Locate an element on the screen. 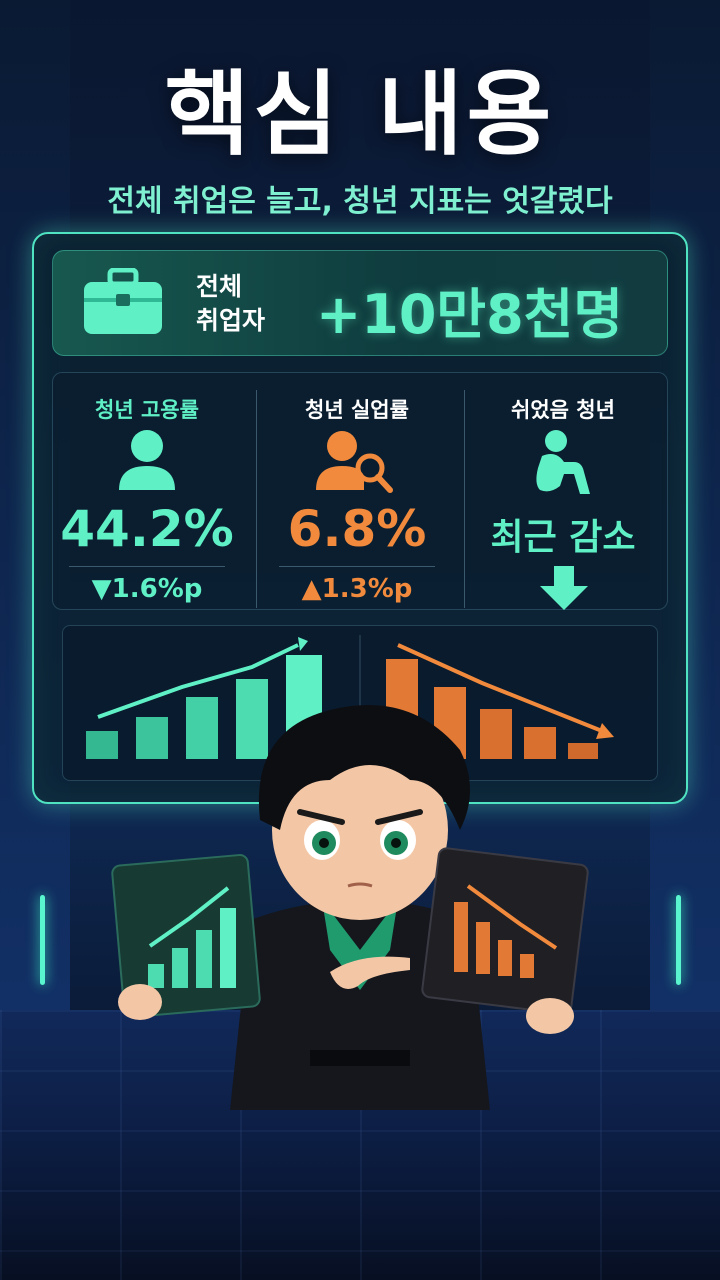  right-neon-light is located at coordinates (678, 940).